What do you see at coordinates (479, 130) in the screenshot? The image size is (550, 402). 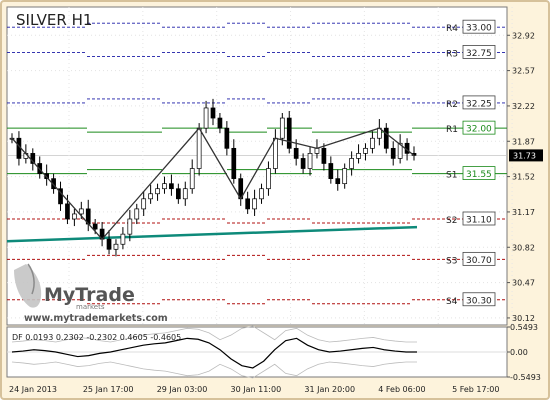 I see `level-value-r1: 32.00` at bounding box center [479, 130].